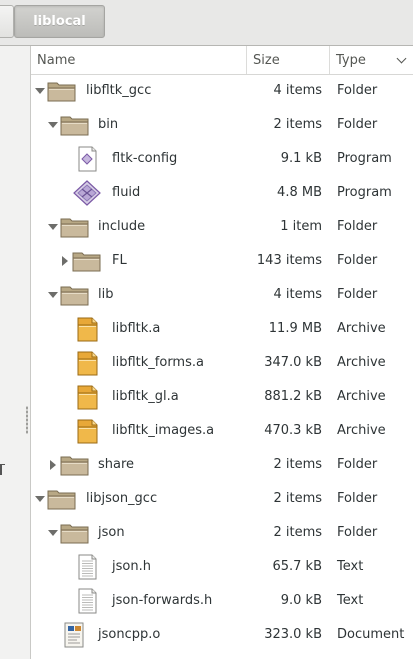 The image size is (413, 659). I want to click on row-name: json.h, so click(131, 566).